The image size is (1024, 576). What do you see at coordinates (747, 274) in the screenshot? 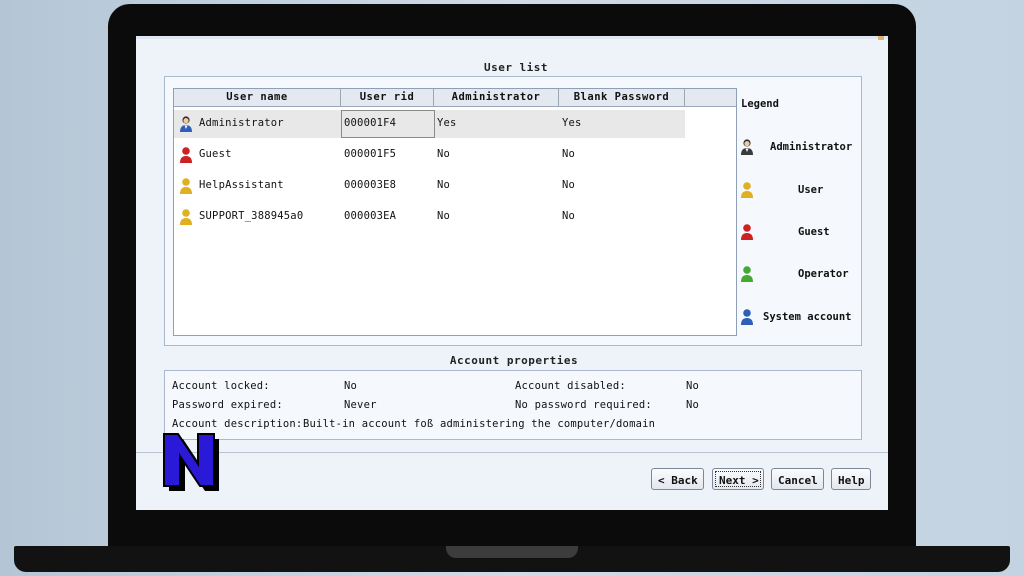
I see `operator-user-icon` at bounding box center [747, 274].